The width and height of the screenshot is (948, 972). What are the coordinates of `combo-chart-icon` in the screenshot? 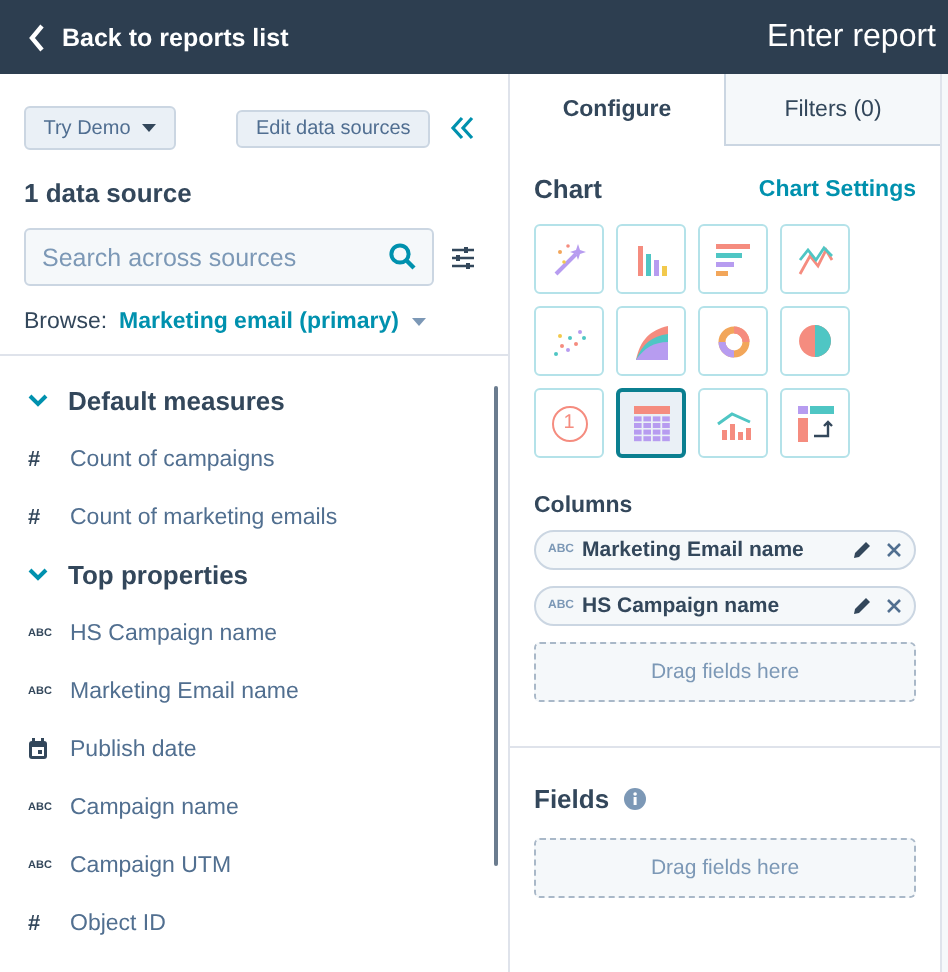 It's located at (733, 423).